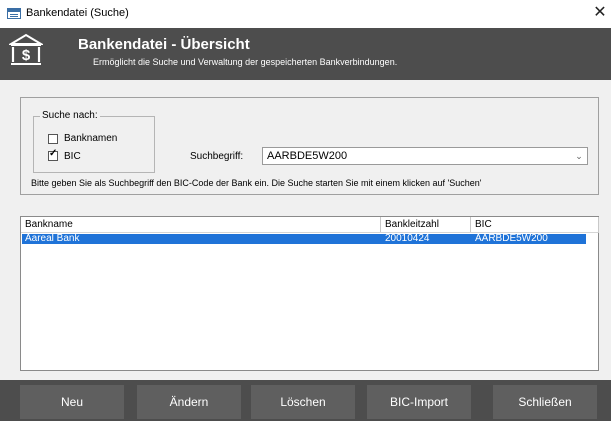 This screenshot has width=611, height=421. What do you see at coordinates (535, 225) in the screenshot?
I see `column-header-bic: BIC` at bounding box center [535, 225].